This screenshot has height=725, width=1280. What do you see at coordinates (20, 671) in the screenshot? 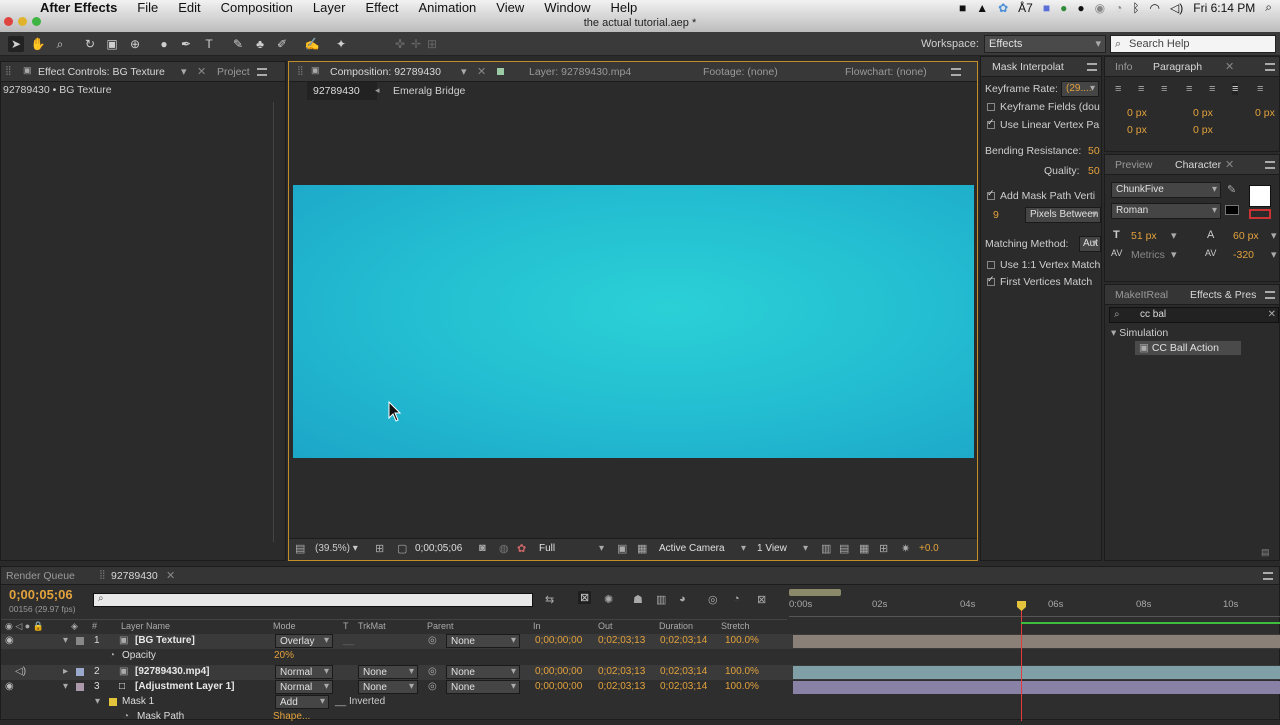
I see `audio-icon: ◁)` at bounding box center [20, 671].